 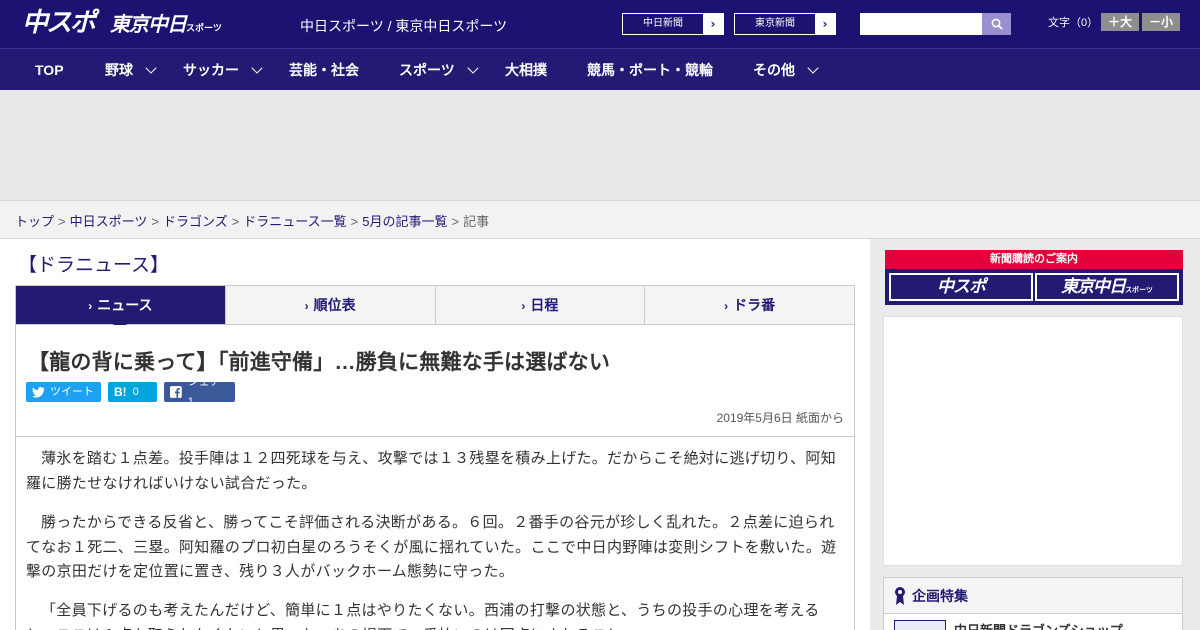 What do you see at coordinates (120, 392) in the screenshot?
I see `hatena-icon: B!` at bounding box center [120, 392].